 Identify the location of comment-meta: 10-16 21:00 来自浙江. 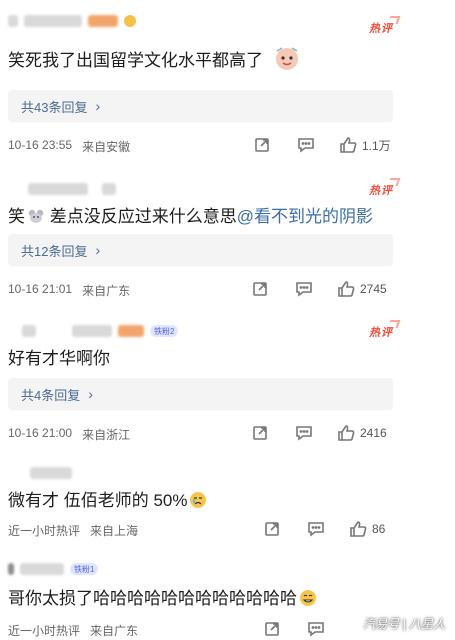
(69, 434).